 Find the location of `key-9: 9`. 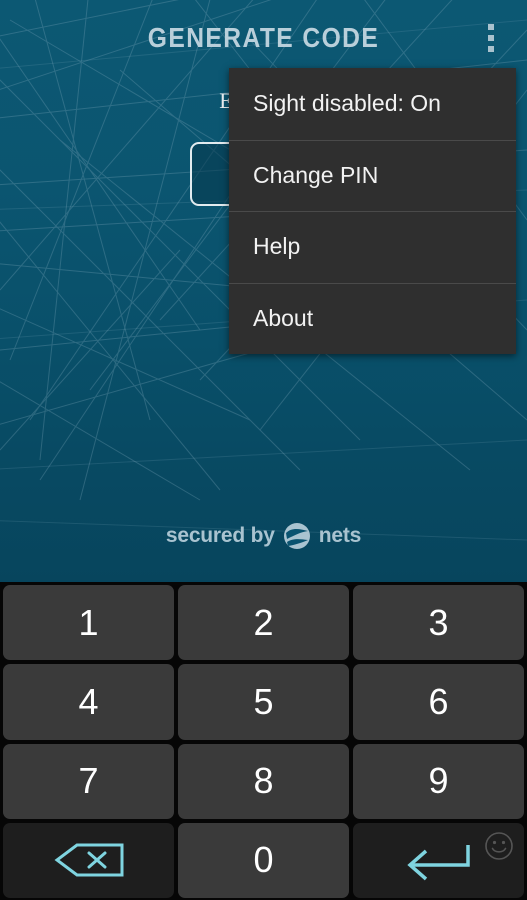

key-9: 9 is located at coordinates (438, 781).